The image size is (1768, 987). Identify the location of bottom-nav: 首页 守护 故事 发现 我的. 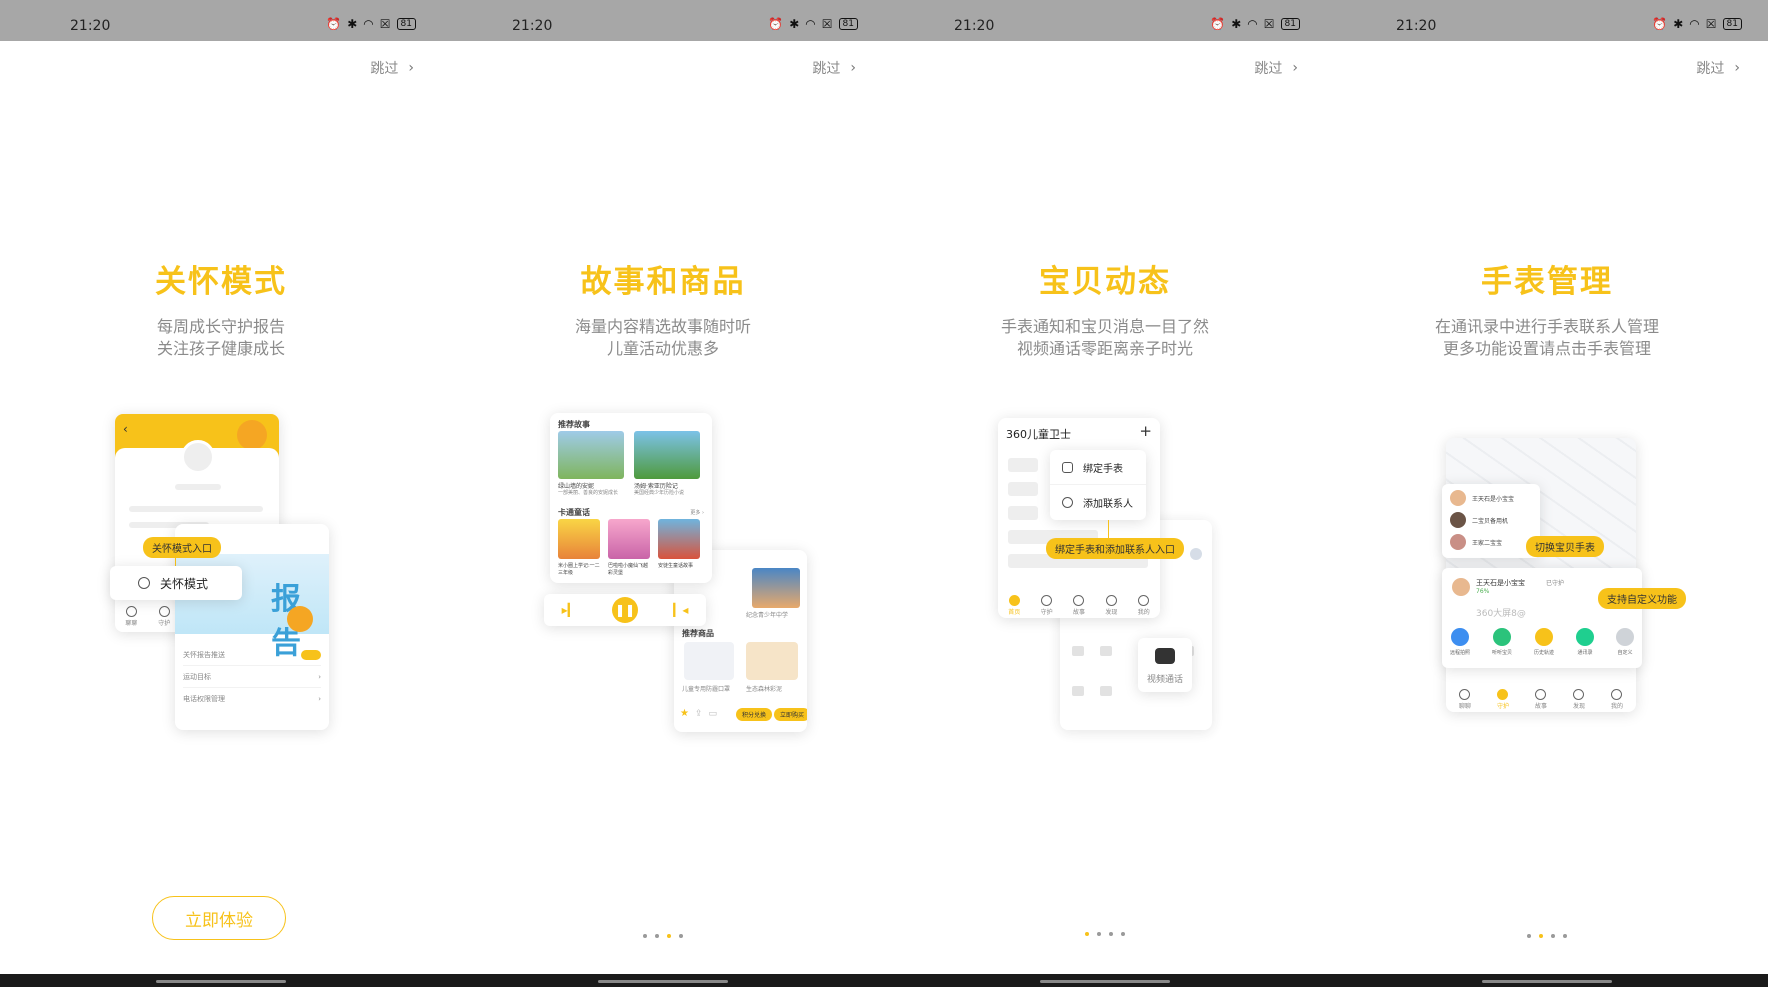
(1079, 605).